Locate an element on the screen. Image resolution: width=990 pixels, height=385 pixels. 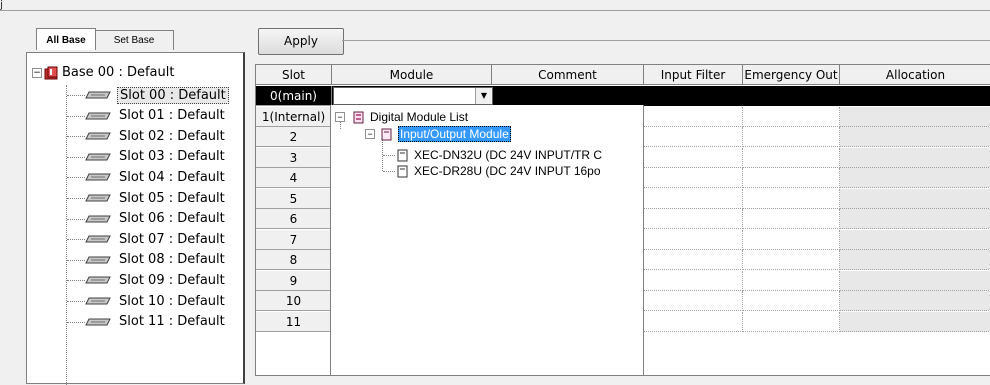
slot-tree-item: Slot 10 : Default is located at coordinates (156, 301).